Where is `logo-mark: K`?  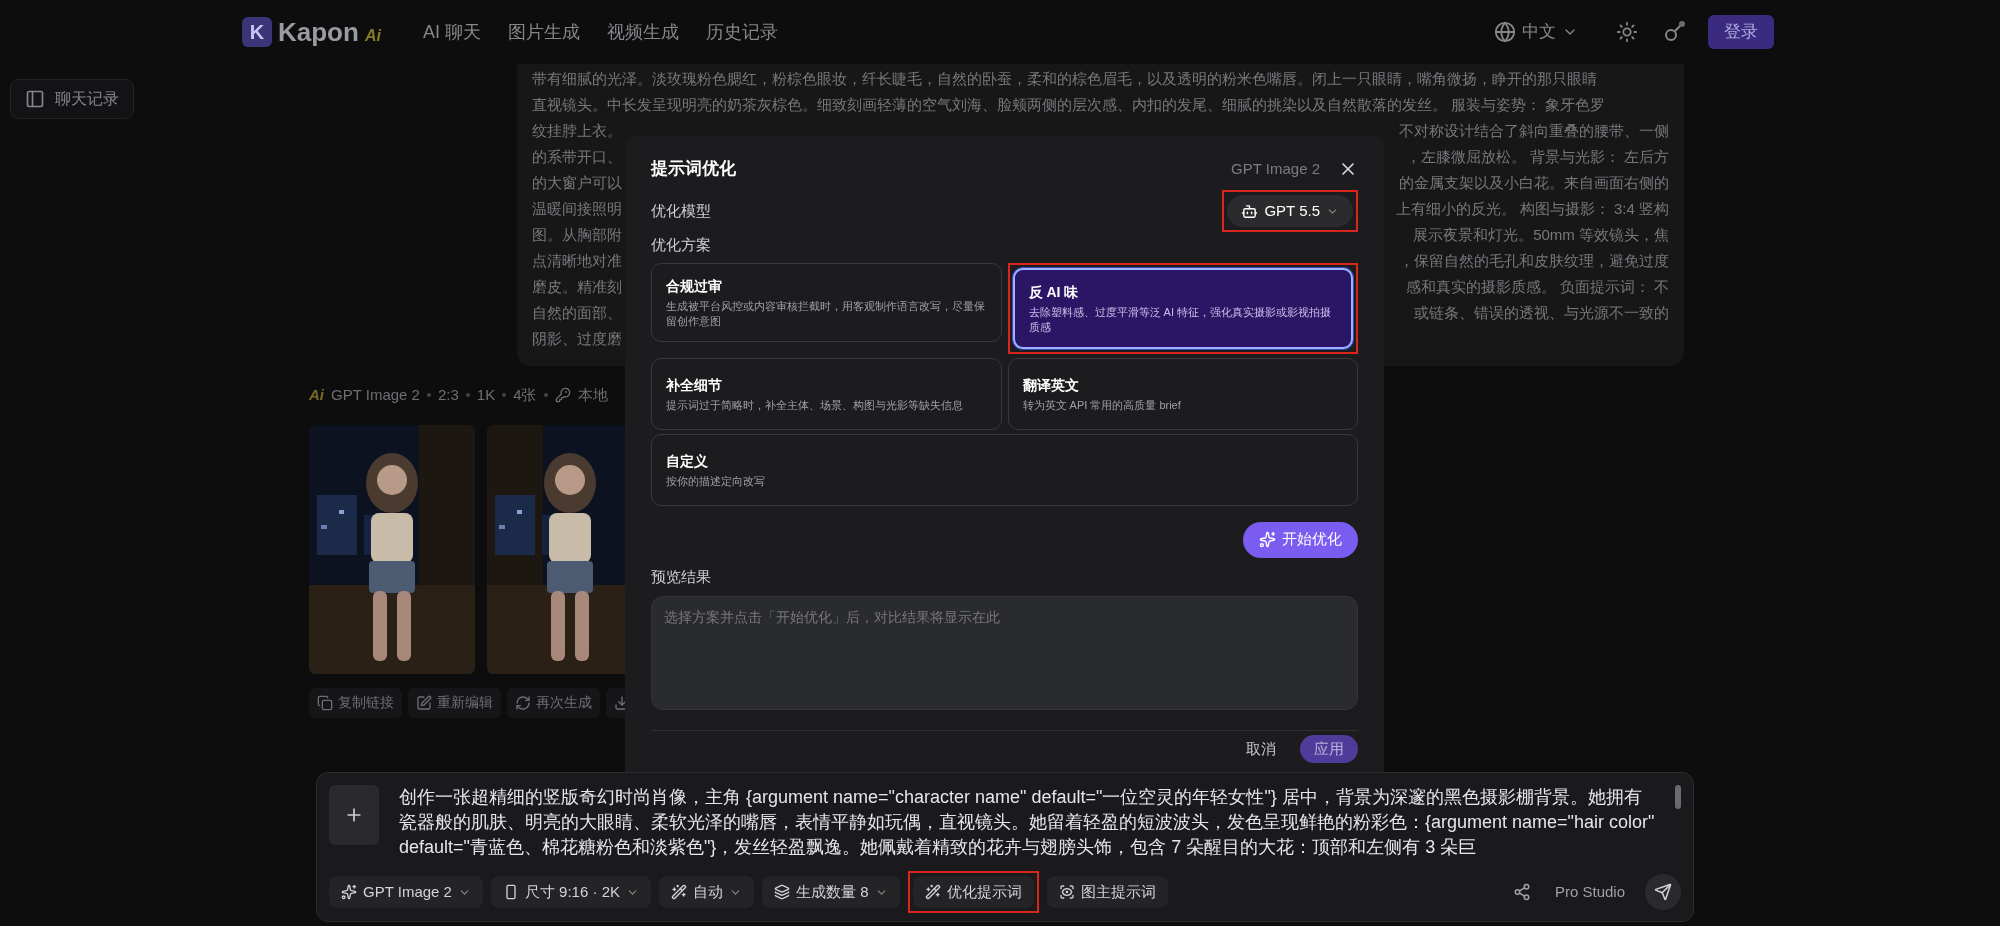 logo-mark: K is located at coordinates (257, 32).